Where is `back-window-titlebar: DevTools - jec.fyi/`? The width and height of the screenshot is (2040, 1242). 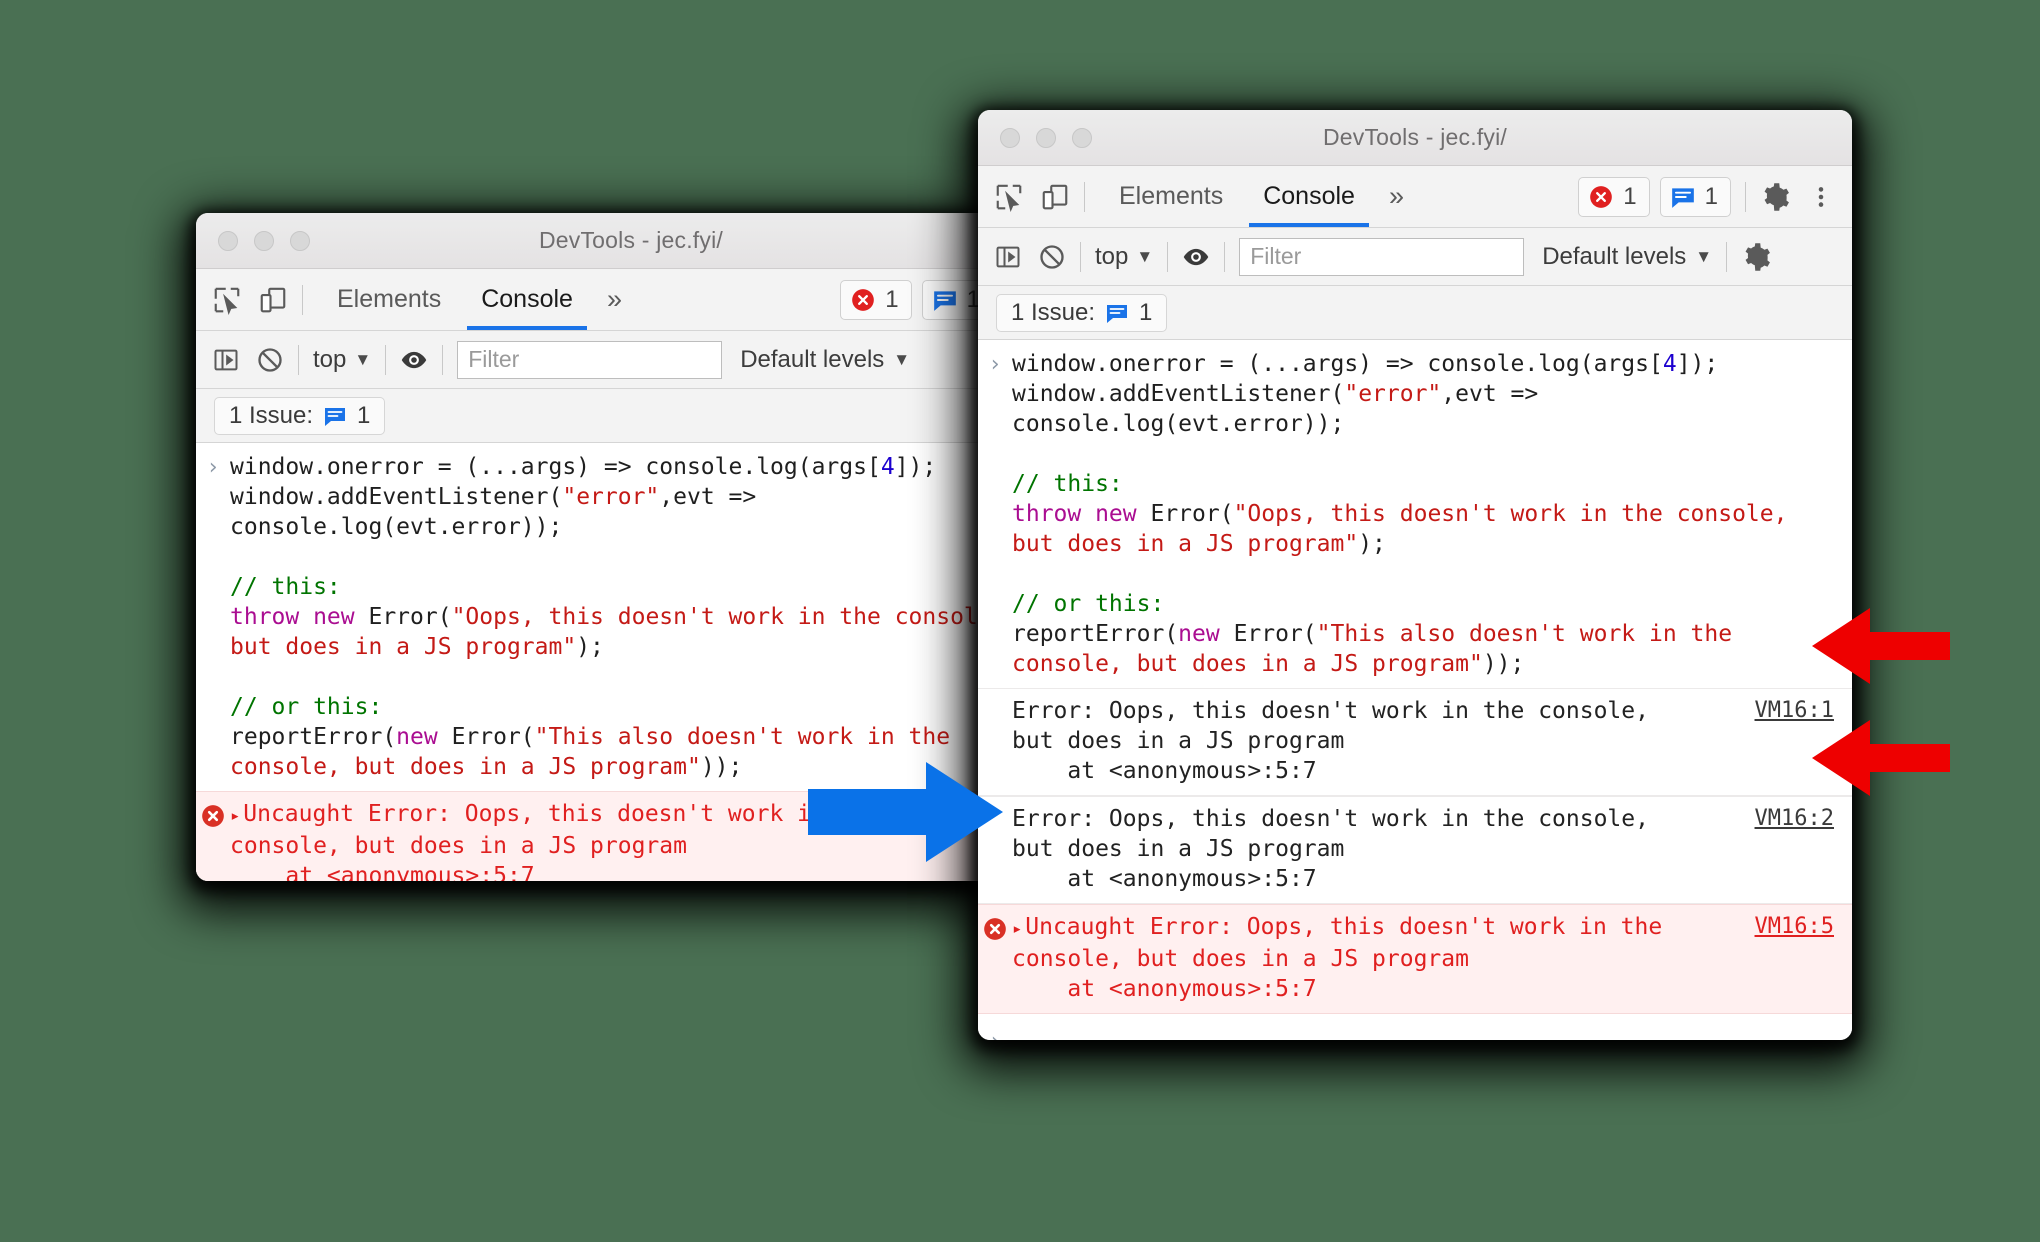
back-window-titlebar: DevTools - jec.fyi/ is located at coordinates (631, 241).